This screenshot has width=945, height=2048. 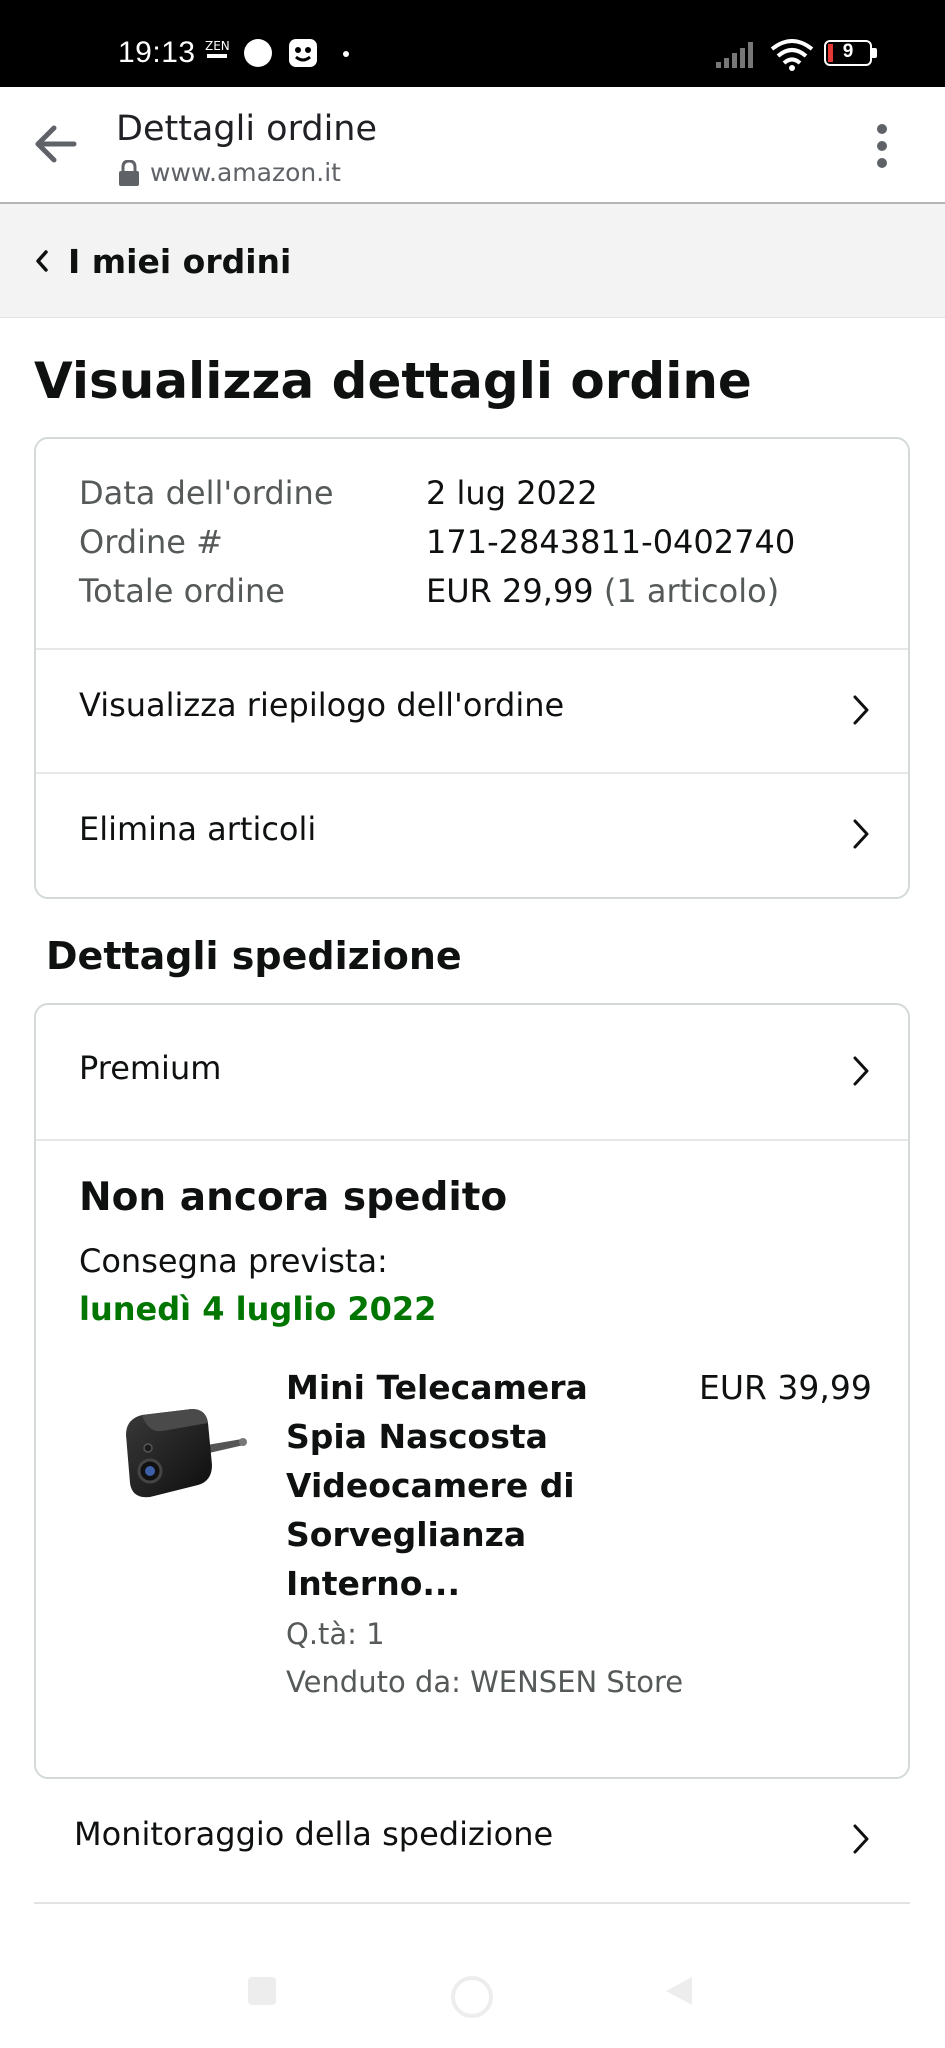 What do you see at coordinates (322, 705) in the screenshot?
I see `view-order-summary-label: Visualizza riepilogo dell'ordine` at bounding box center [322, 705].